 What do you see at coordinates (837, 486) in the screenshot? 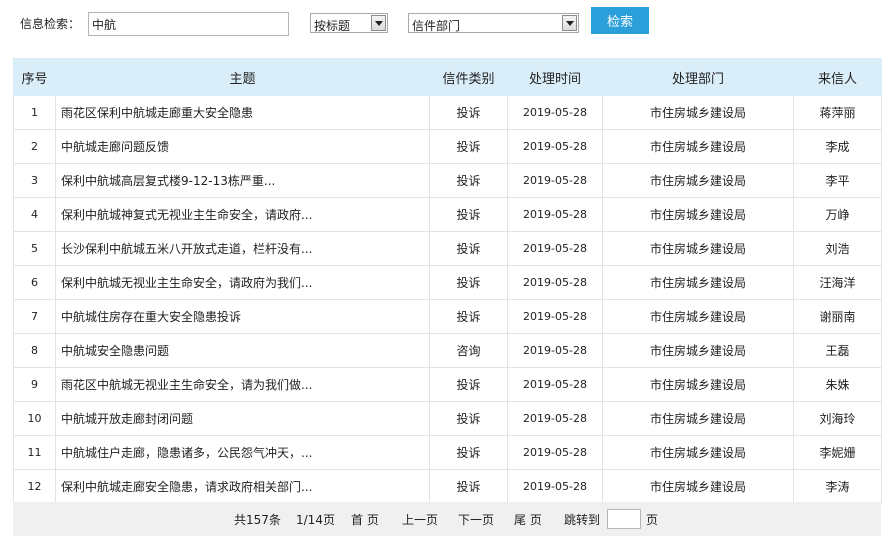
I see `cell-sender: 李涛` at bounding box center [837, 486].